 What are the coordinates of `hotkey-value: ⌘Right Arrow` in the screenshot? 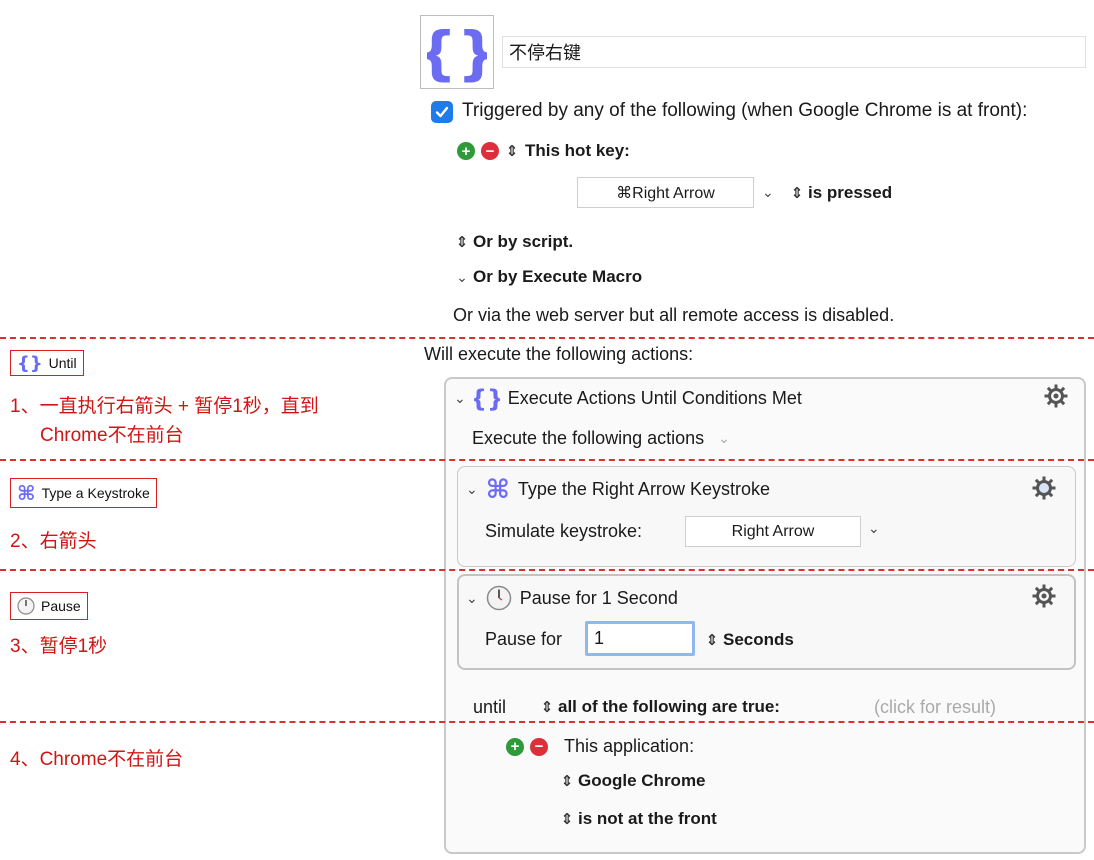 It's located at (665, 193).